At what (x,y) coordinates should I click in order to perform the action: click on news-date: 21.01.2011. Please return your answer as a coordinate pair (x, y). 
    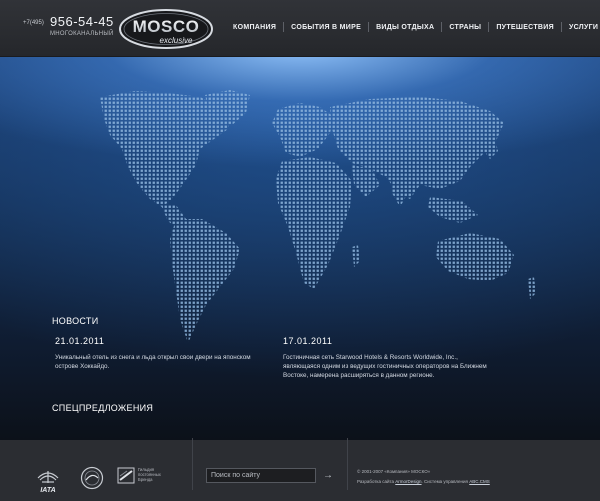
    Looking at the image, I should click on (80, 341).